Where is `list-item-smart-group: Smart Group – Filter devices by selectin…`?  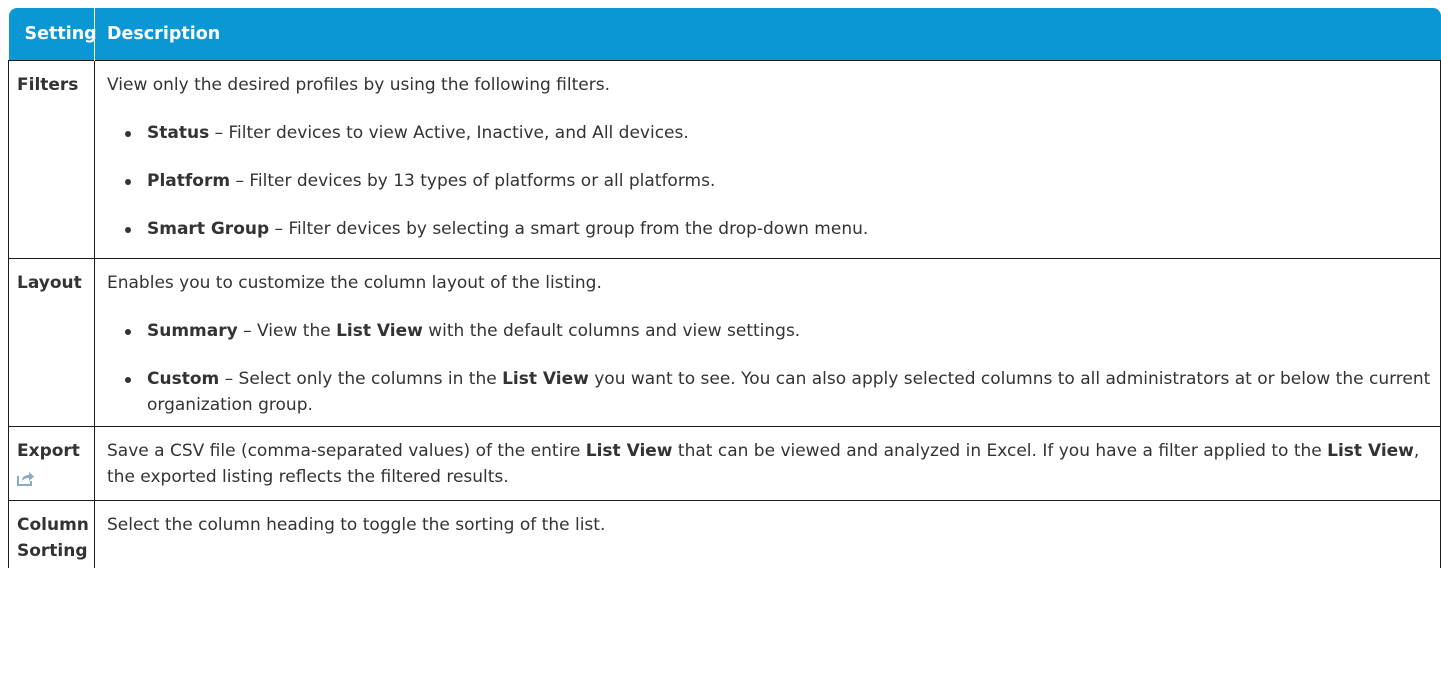
list-item-smart-group: Smart Group – Filter devices by selectin… is located at coordinates (777, 229).